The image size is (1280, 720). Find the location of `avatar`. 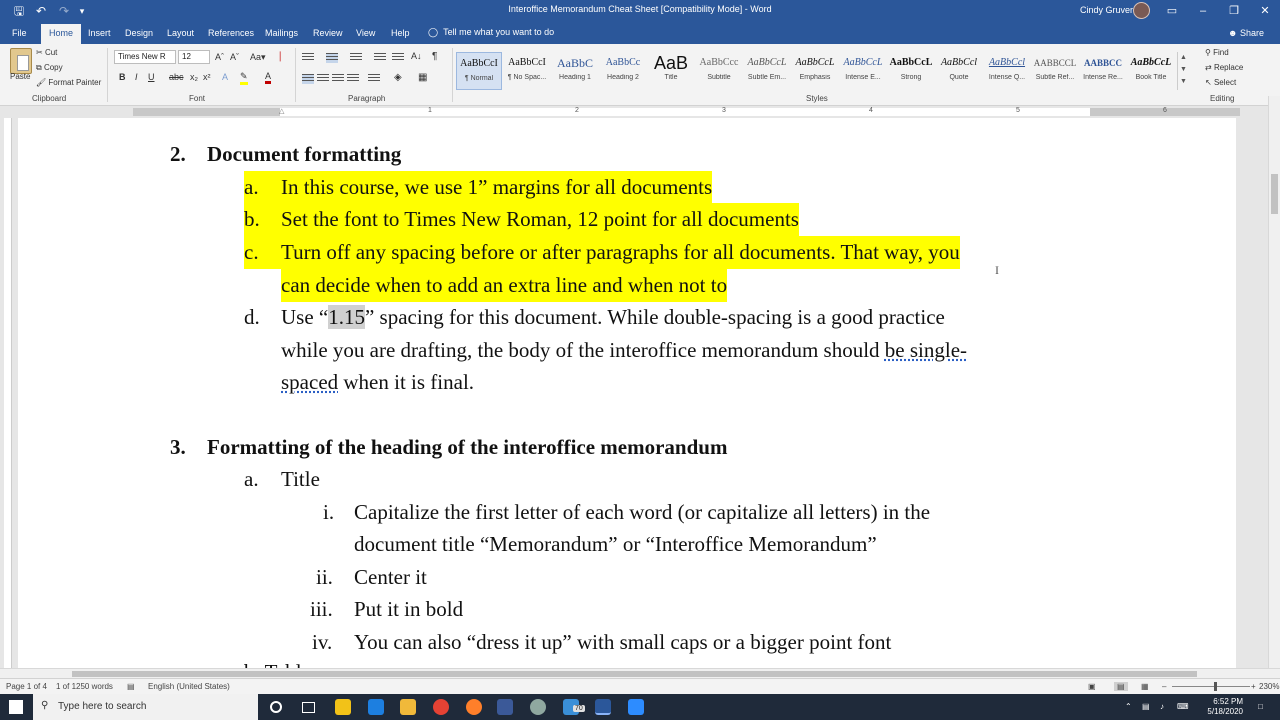

avatar is located at coordinates (1141, 10).